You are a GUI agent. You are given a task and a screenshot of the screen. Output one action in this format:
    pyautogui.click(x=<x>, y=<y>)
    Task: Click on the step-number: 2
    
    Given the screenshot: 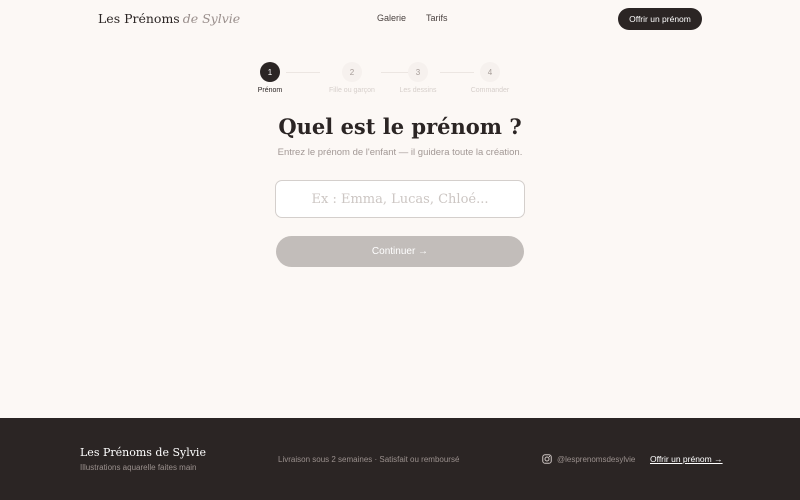 What is the action you would take?
    pyautogui.click(x=352, y=72)
    